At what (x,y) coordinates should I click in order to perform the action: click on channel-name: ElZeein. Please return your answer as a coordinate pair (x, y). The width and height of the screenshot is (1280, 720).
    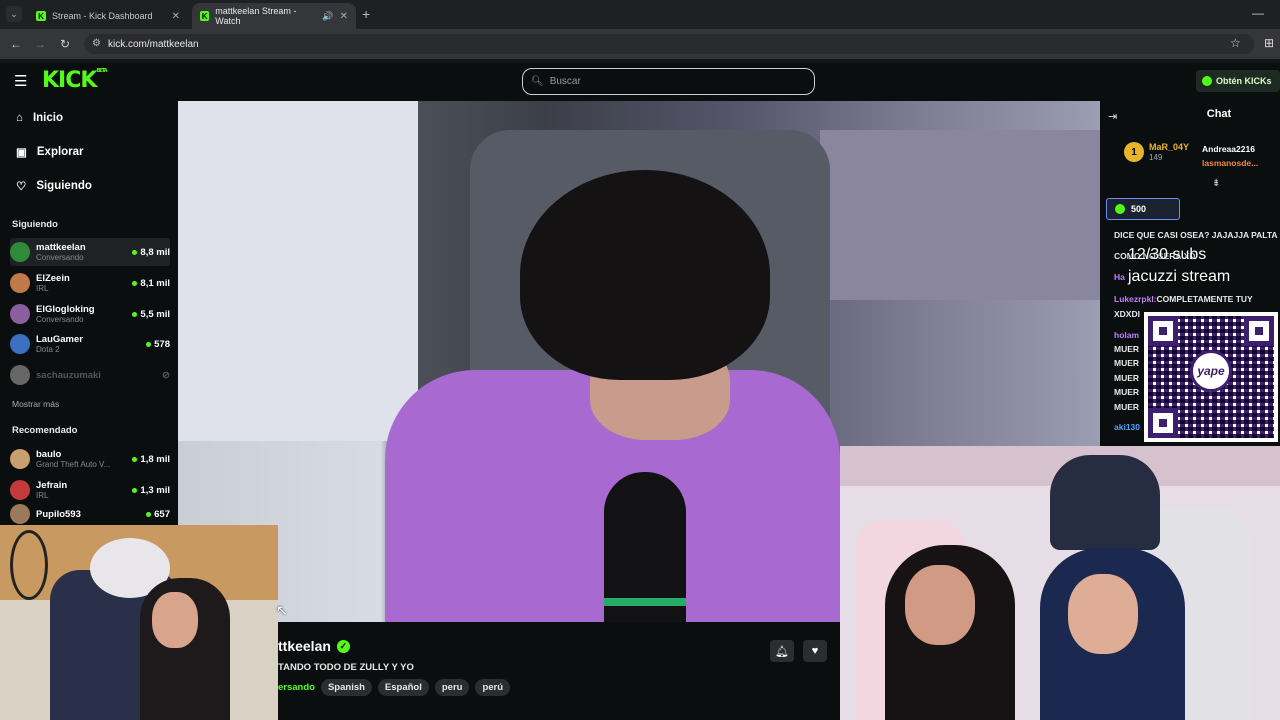
    Looking at the image, I should click on (53, 278).